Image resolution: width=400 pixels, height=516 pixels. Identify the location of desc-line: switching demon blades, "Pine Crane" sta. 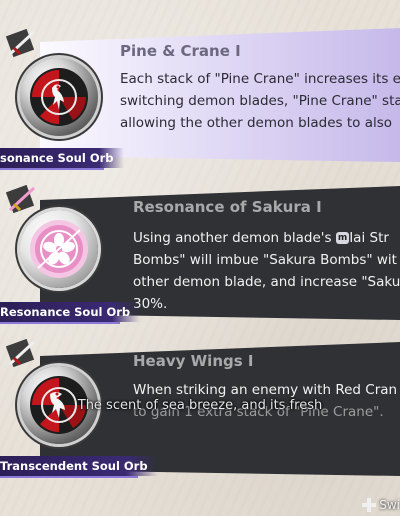
(260, 101).